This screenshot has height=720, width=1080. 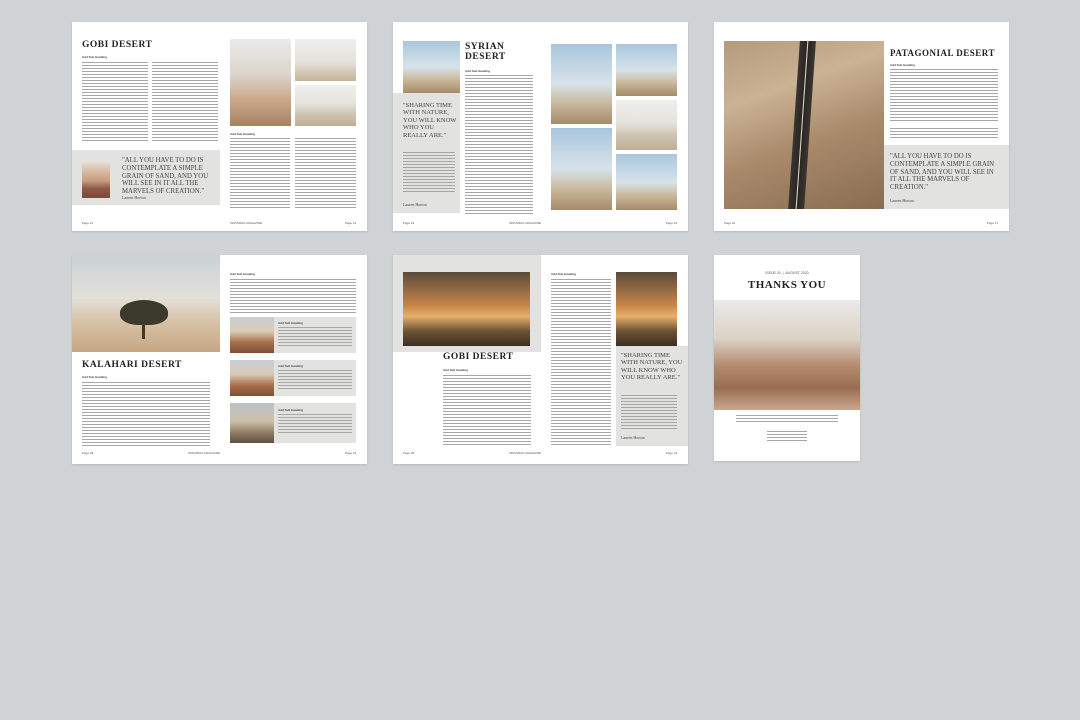 What do you see at coordinates (132, 365) in the screenshot?
I see `spread-title: KALAHARI DESERT` at bounding box center [132, 365].